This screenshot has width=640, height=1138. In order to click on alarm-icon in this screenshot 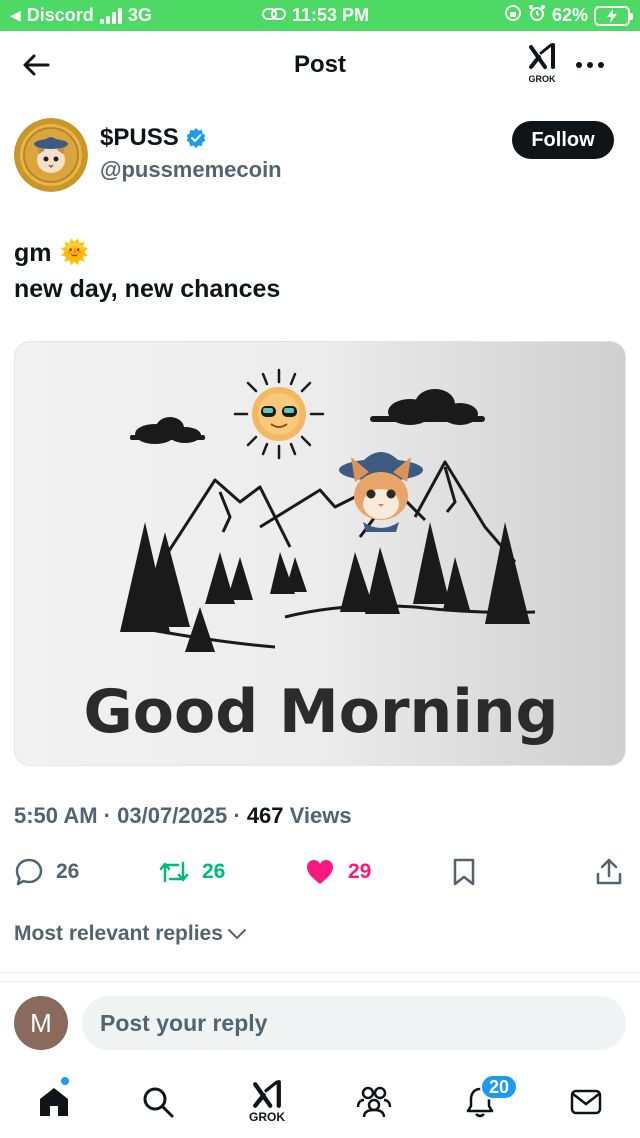, I will do `click(537, 15)`.